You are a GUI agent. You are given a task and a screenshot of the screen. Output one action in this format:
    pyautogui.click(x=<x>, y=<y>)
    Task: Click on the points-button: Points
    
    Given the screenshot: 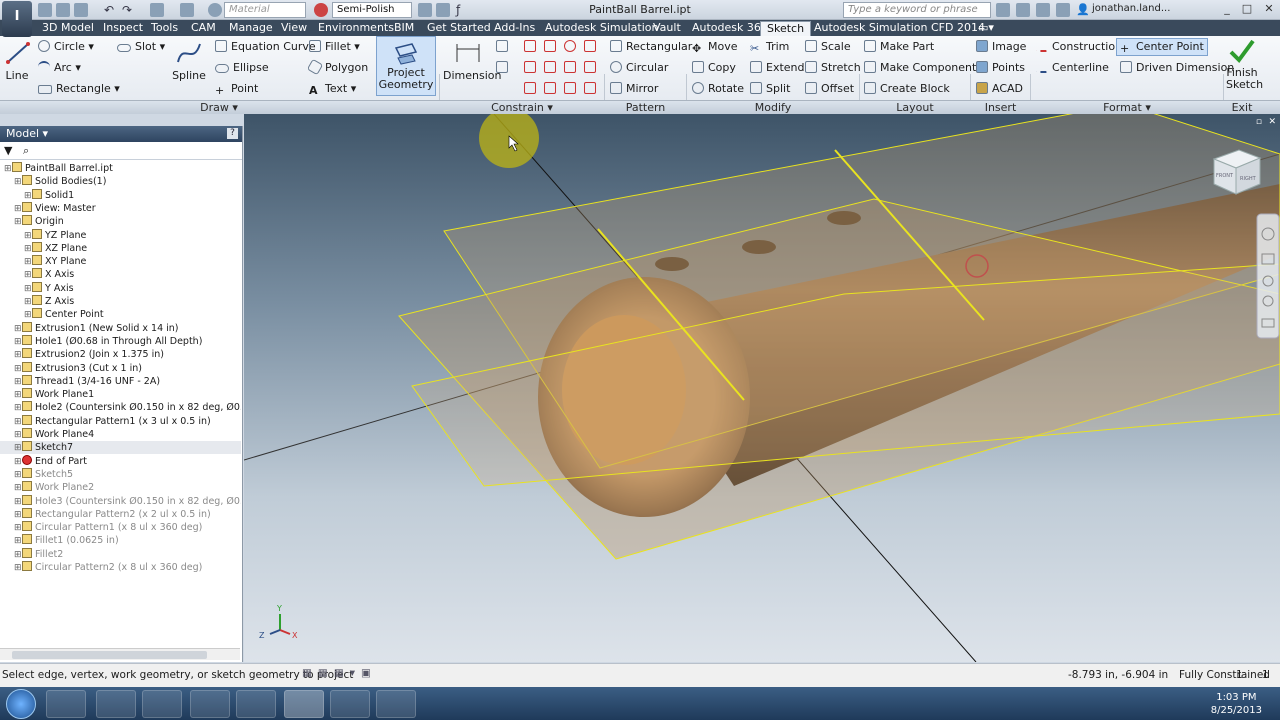 What is the action you would take?
    pyautogui.click(x=1000, y=67)
    